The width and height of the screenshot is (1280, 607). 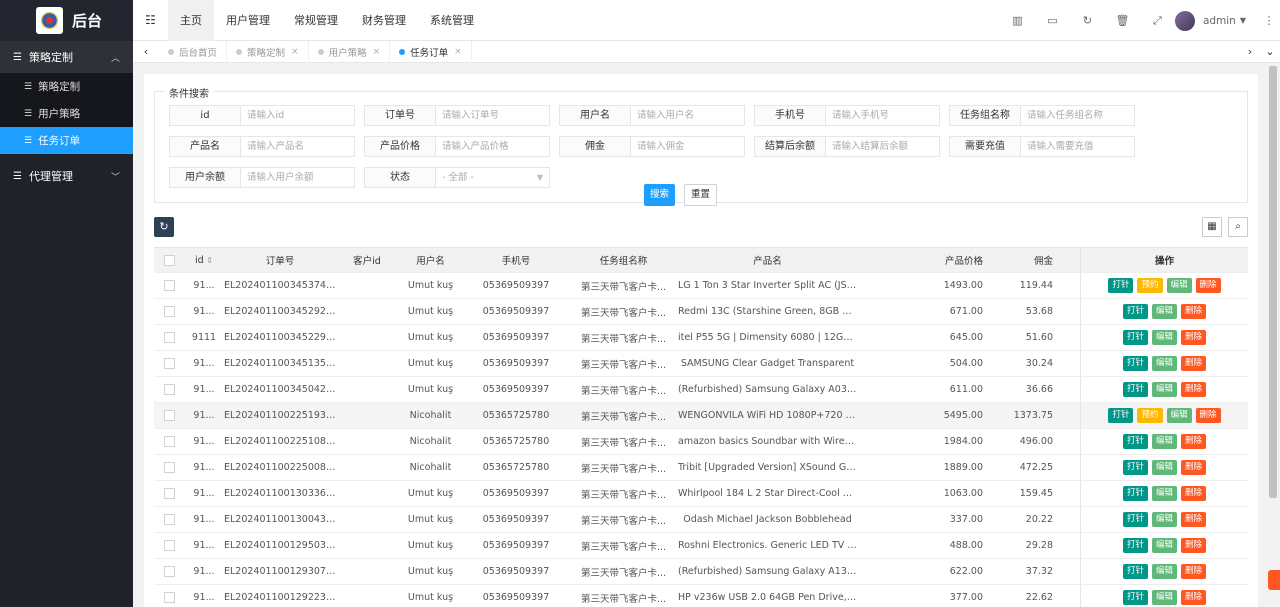 I want to click on sidebar-item-user-strategy: ☰ 用户策略, so click(x=66, y=113).